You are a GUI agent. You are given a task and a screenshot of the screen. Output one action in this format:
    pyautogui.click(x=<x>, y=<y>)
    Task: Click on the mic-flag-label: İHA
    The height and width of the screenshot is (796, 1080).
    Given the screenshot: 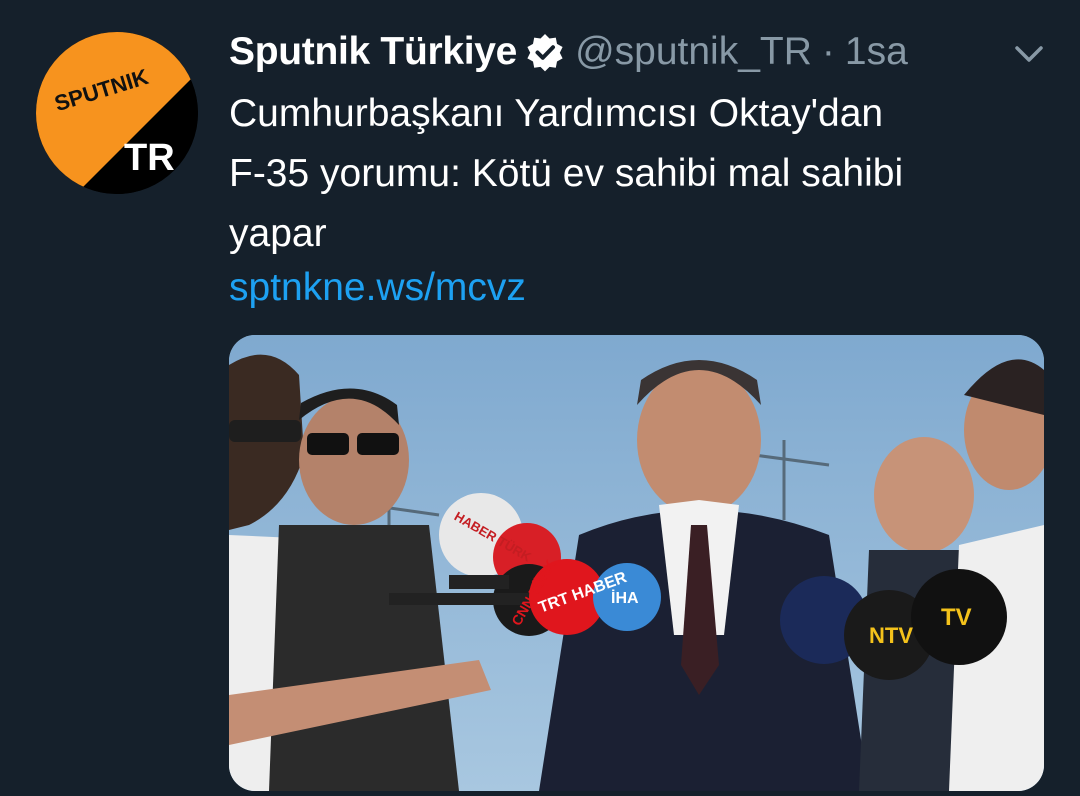 What is the action you would take?
    pyautogui.click(x=625, y=598)
    